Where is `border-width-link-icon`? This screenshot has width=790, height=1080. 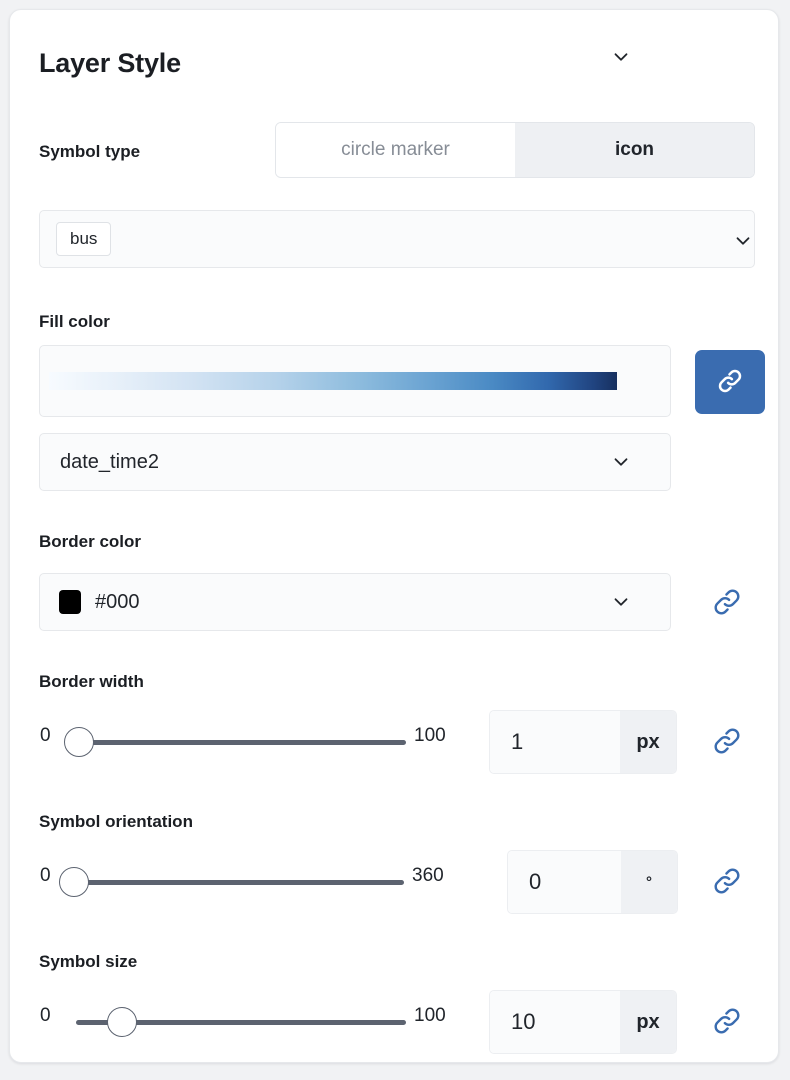
border-width-link-icon is located at coordinates (727, 741).